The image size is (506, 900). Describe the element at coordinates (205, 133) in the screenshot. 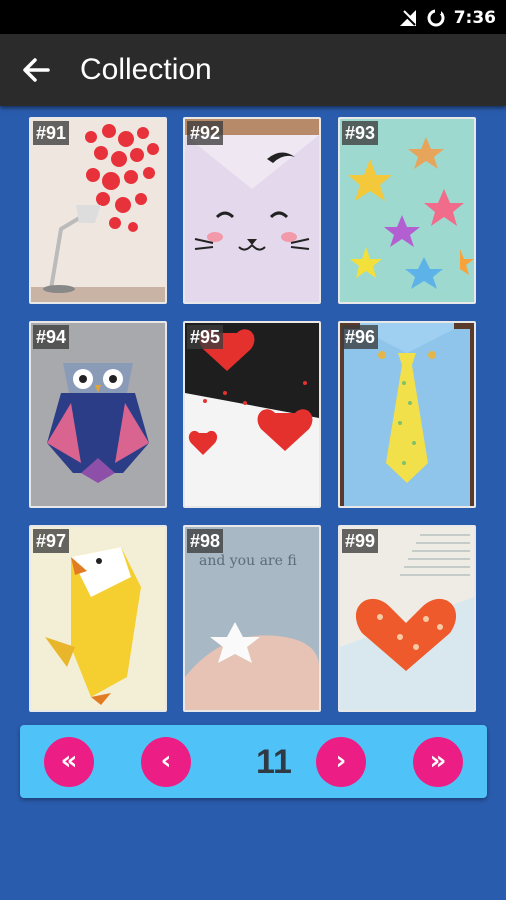

I see `item-number-badge: #92` at that location.